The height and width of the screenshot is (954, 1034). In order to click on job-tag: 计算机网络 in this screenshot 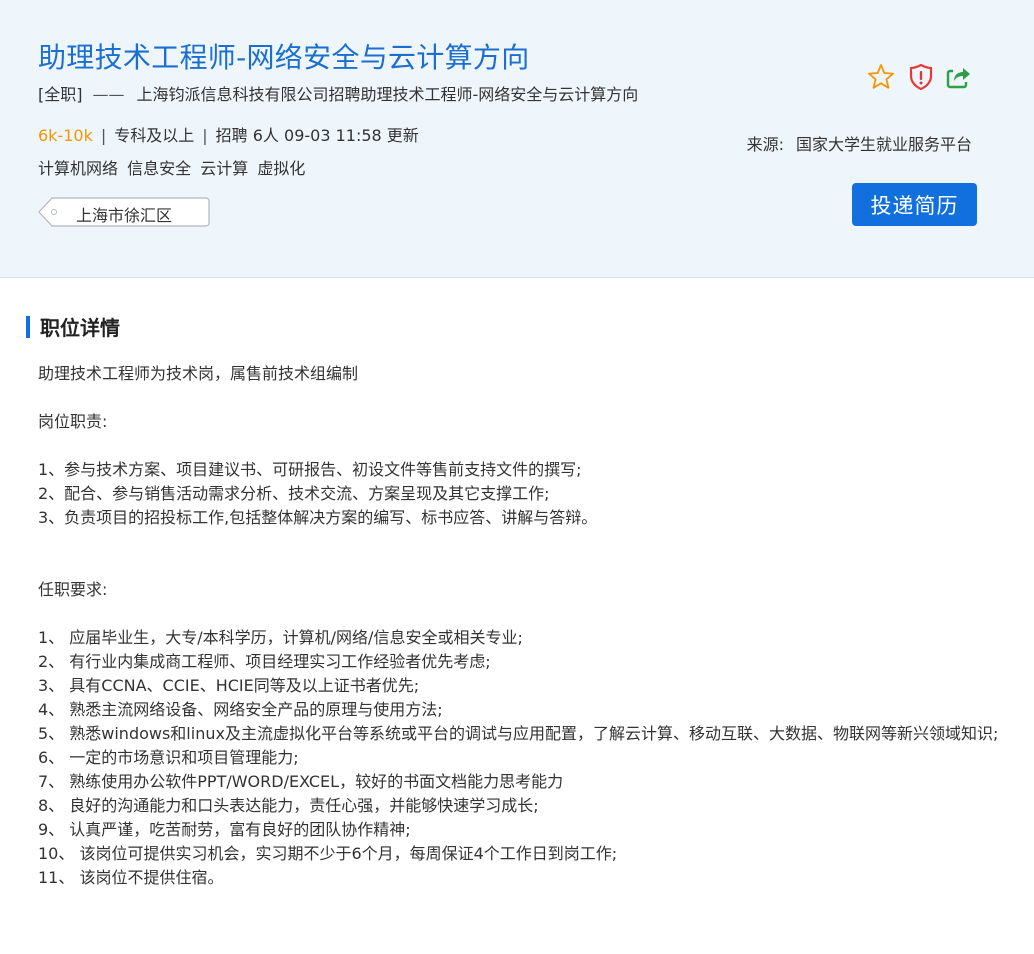, I will do `click(78, 168)`.